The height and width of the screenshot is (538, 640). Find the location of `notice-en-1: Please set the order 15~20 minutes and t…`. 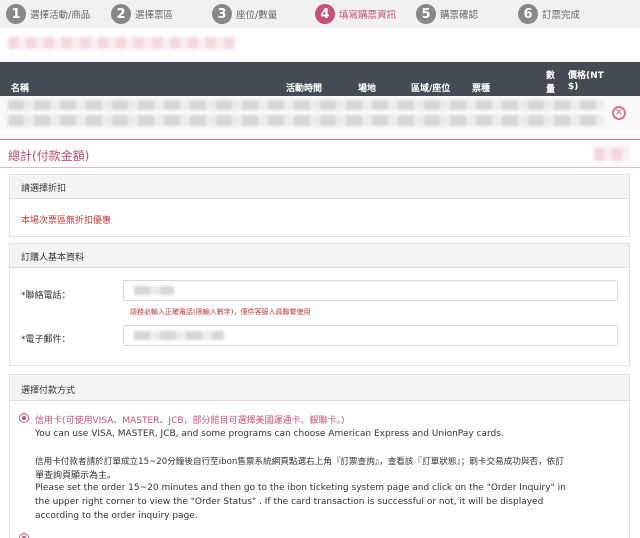

notice-en-1: Please set the order 15~20 minutes and t… is located at coordinates (300, 488).